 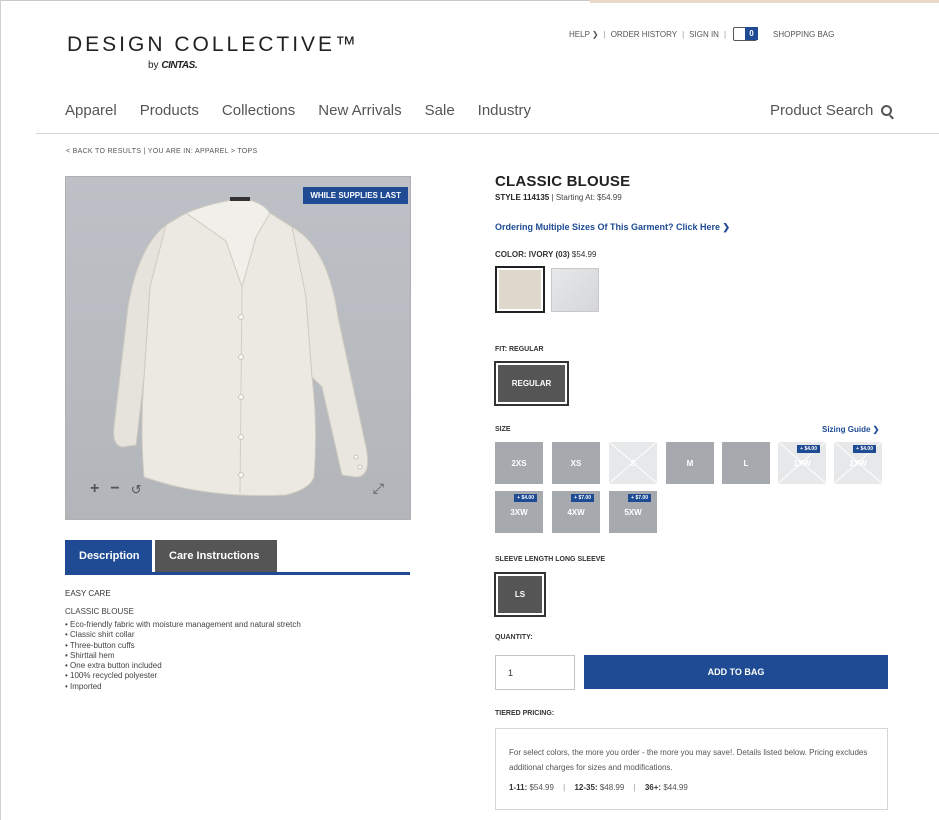 What do you see at coordinates (94, 489) in the screenshot?
I see `zoom-in-icon: +` at bounding box center [94, 489].